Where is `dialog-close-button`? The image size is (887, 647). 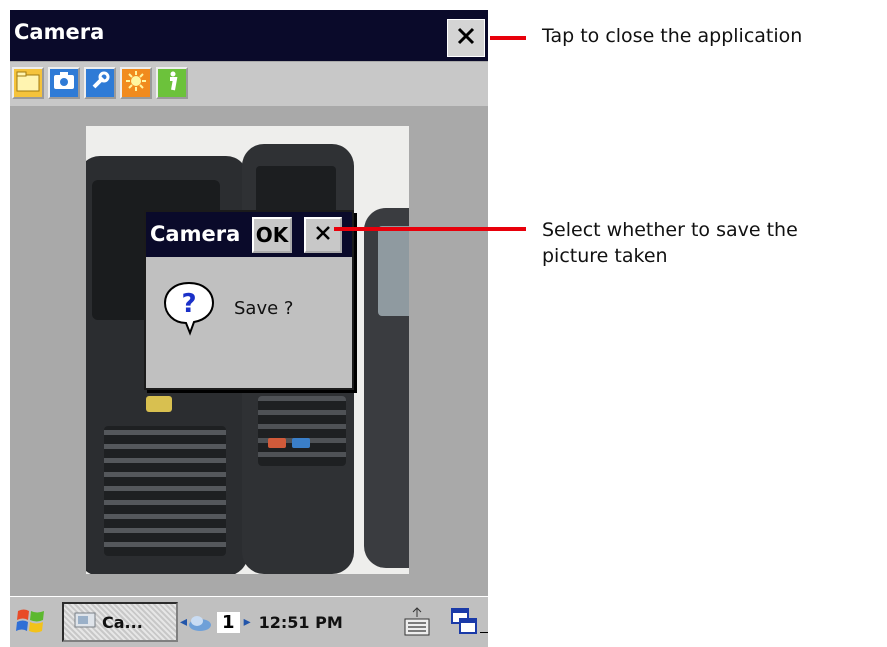
dialog-close-button is located at coordinates (323, 235).